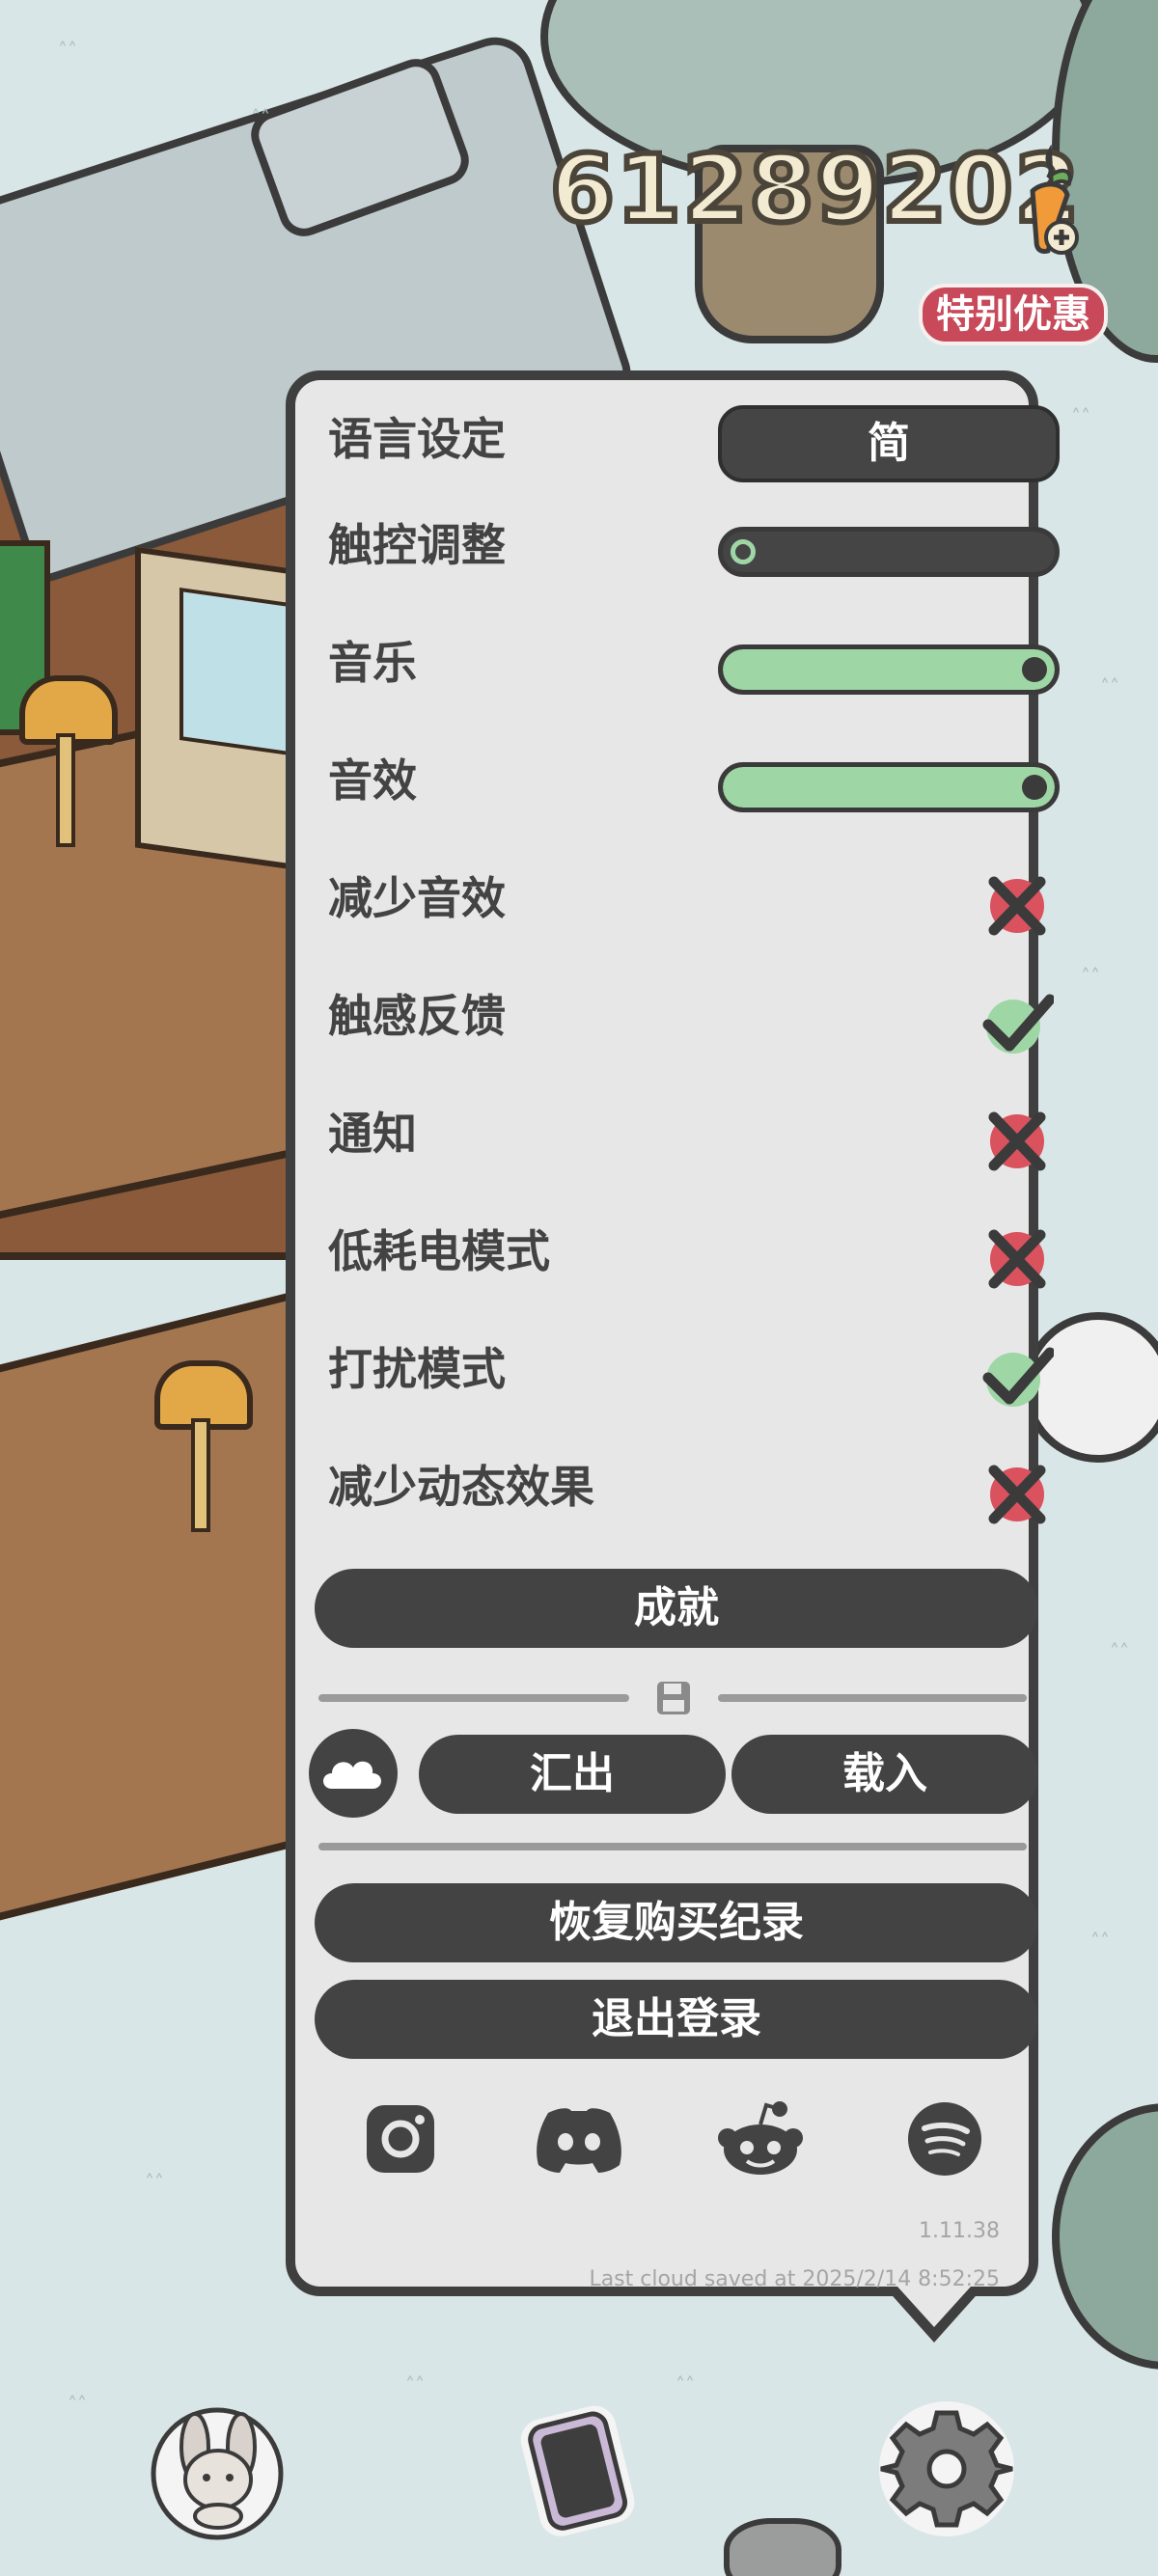  I want to click on low-power-toggle, so click(1017, 1259).